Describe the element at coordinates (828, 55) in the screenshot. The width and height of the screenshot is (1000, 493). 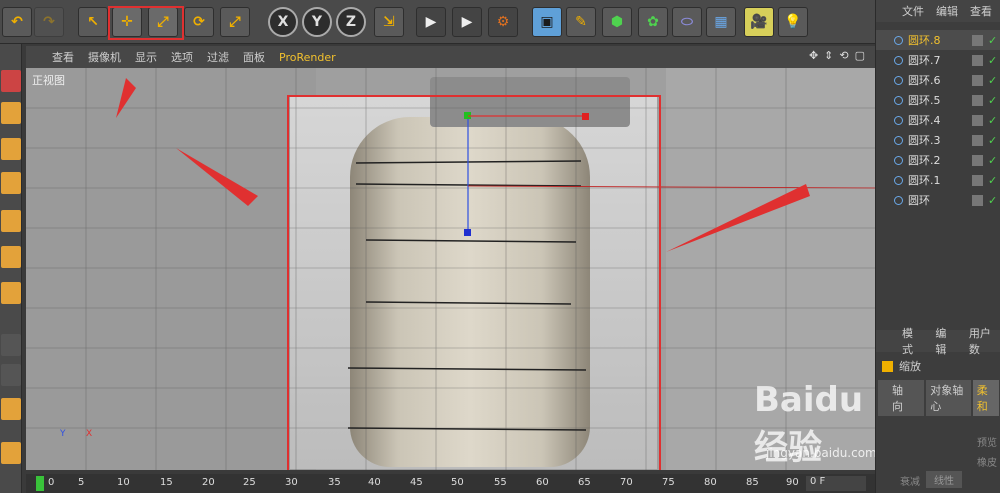
I see `zoom-icon: ⇕` at that location.